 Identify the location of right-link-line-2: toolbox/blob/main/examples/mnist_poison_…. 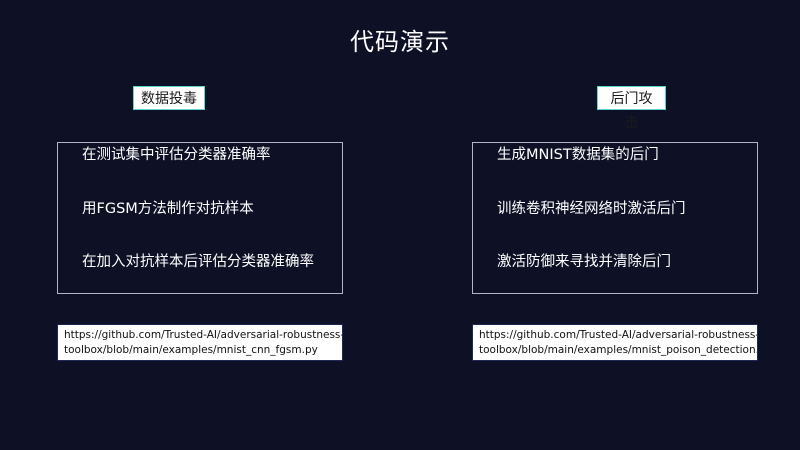
(618, 350).